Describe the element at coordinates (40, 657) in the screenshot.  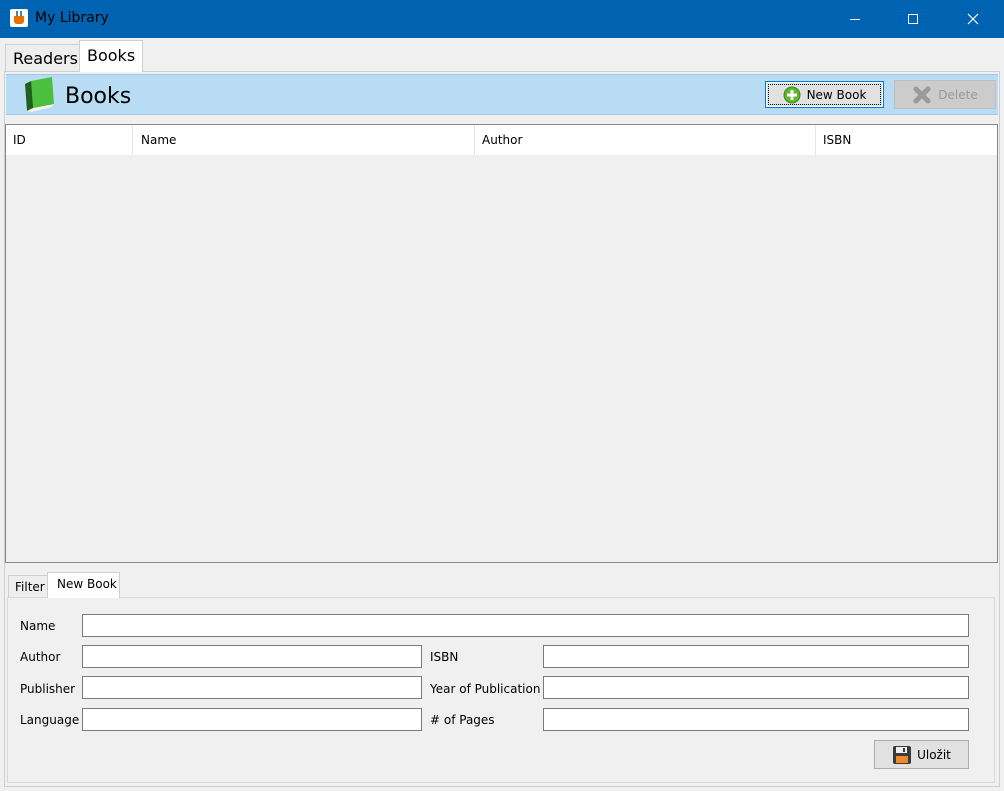
I see `author-label: Author` at that location.